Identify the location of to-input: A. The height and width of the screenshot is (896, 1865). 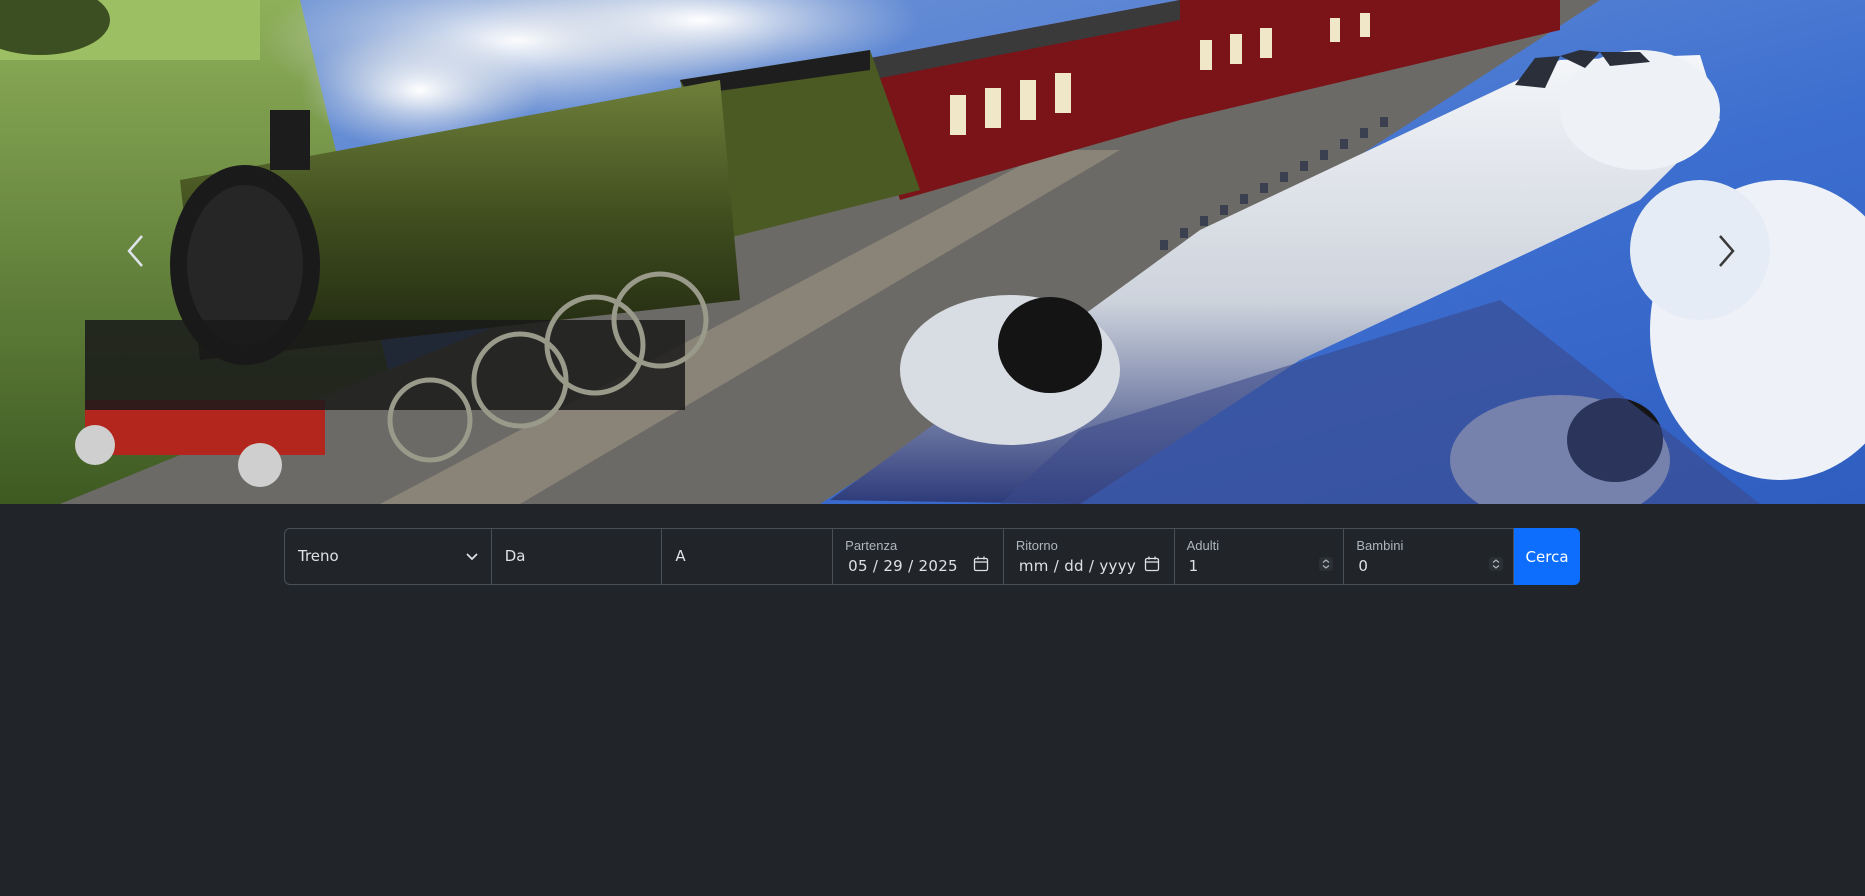
(748, 556).